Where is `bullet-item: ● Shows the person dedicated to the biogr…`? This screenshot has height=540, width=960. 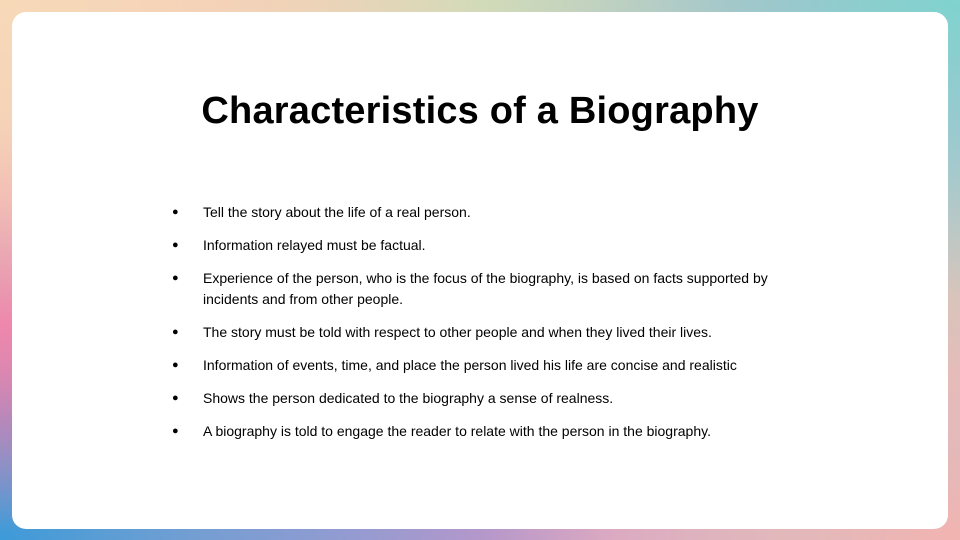 bullet-item: ● Shows the person dedicated to the biogr… is located at coordinates (497, 398).